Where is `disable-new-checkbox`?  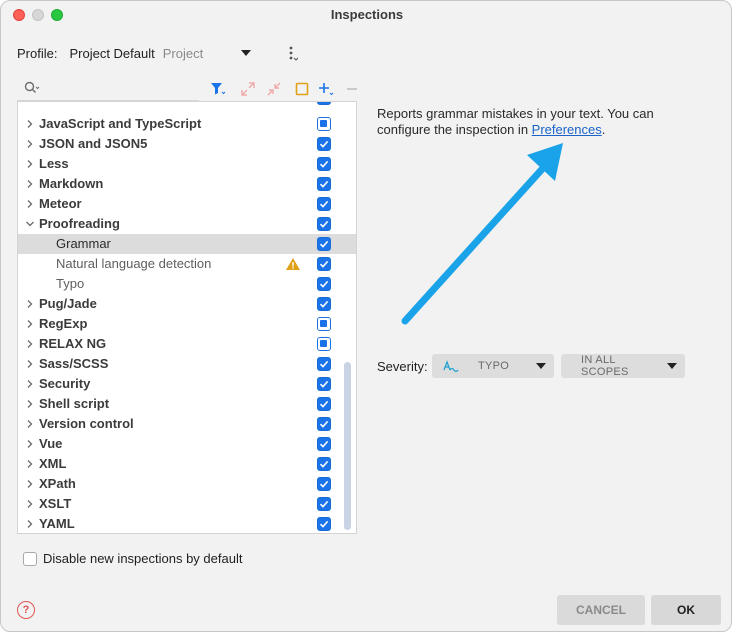
disable-new-checkbox is located at coordinates (30, 558).